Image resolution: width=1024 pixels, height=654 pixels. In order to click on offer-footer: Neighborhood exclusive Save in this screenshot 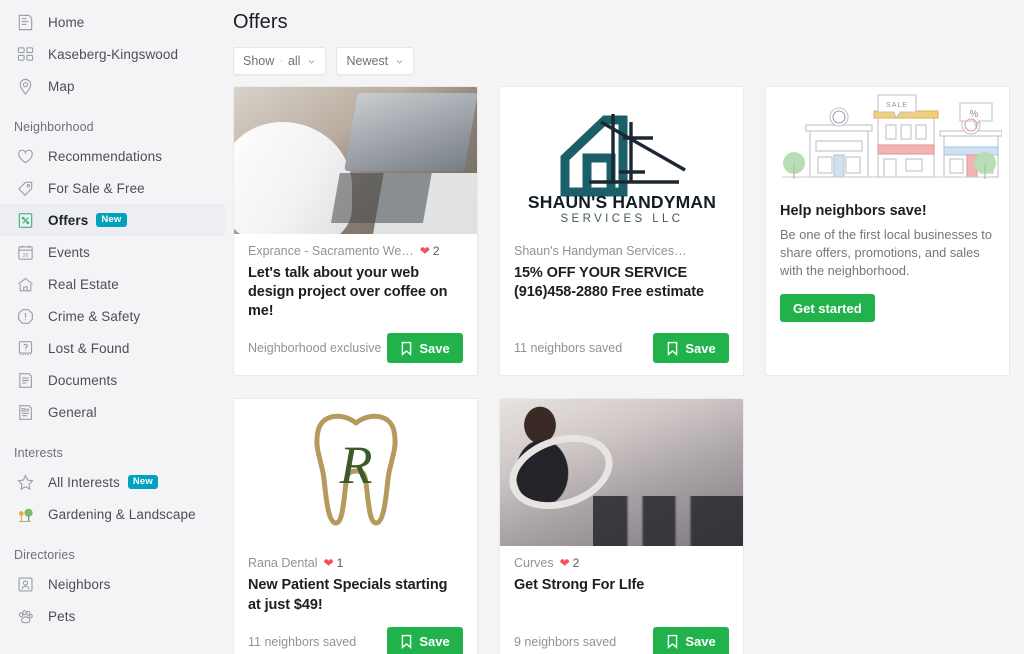, I will do `click(355, 342)`.